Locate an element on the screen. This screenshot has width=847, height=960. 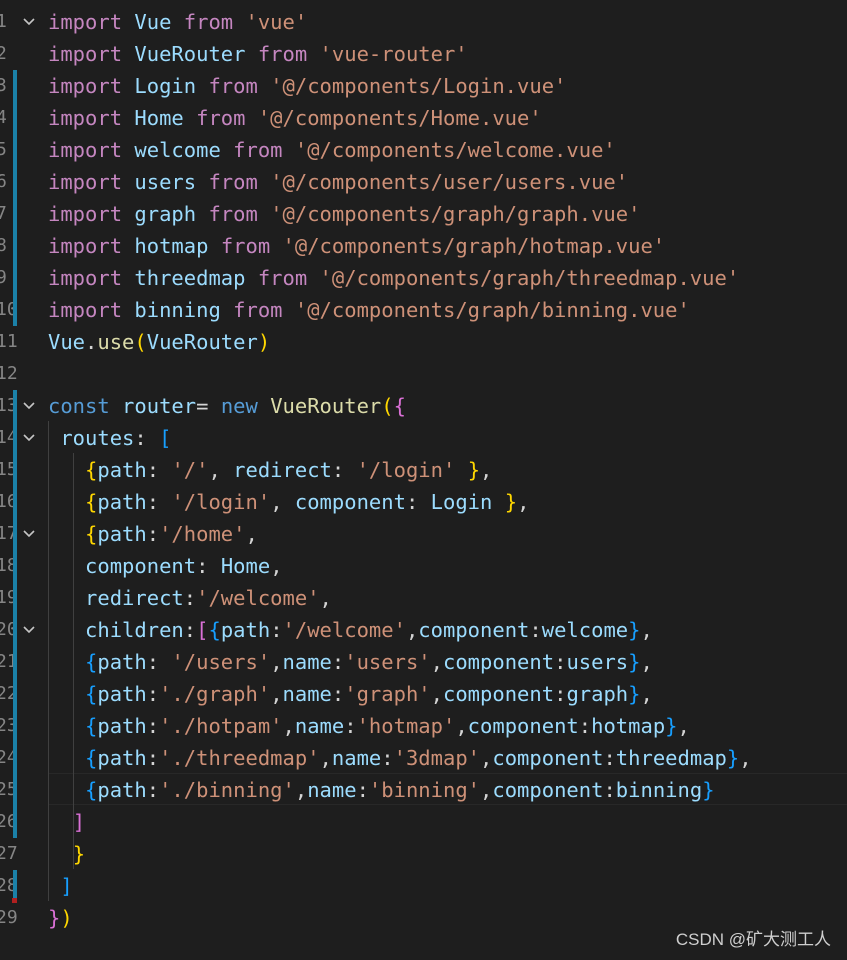
code-text: Vue.use(VueRouter) is located at coordinates (159, 342).